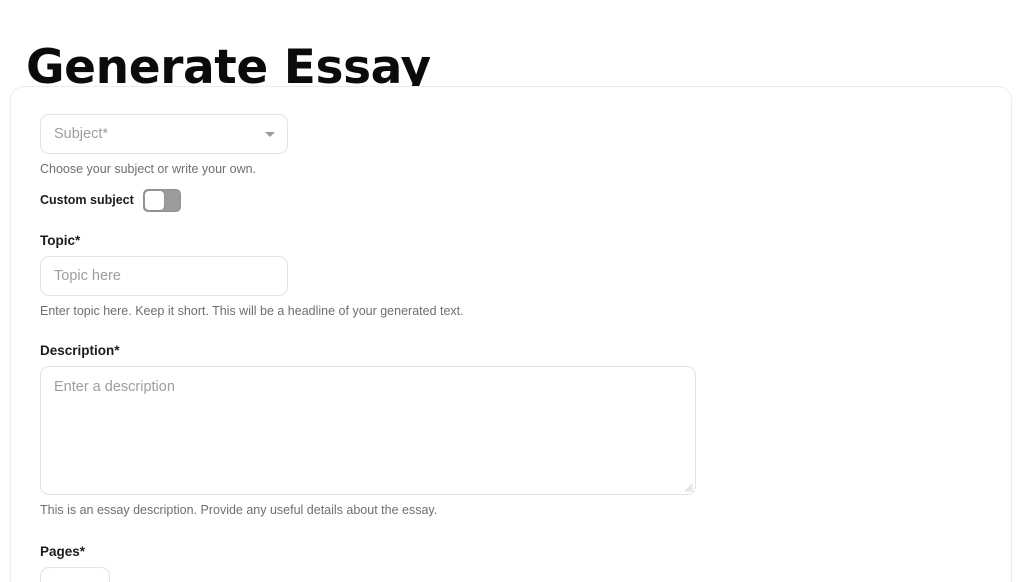  What do you see at coordinates (270, 134) in the screenshot?
I see `chevron-down-icon` at bounding box center [270, 134].